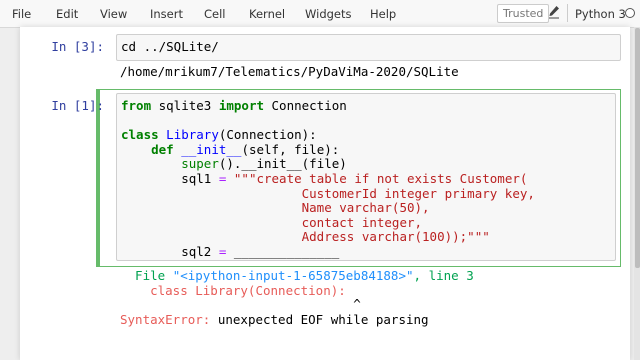  Describe the element at coordinates (166, 14) in the screenshot. I see `menu-insert: Insert` at that location.